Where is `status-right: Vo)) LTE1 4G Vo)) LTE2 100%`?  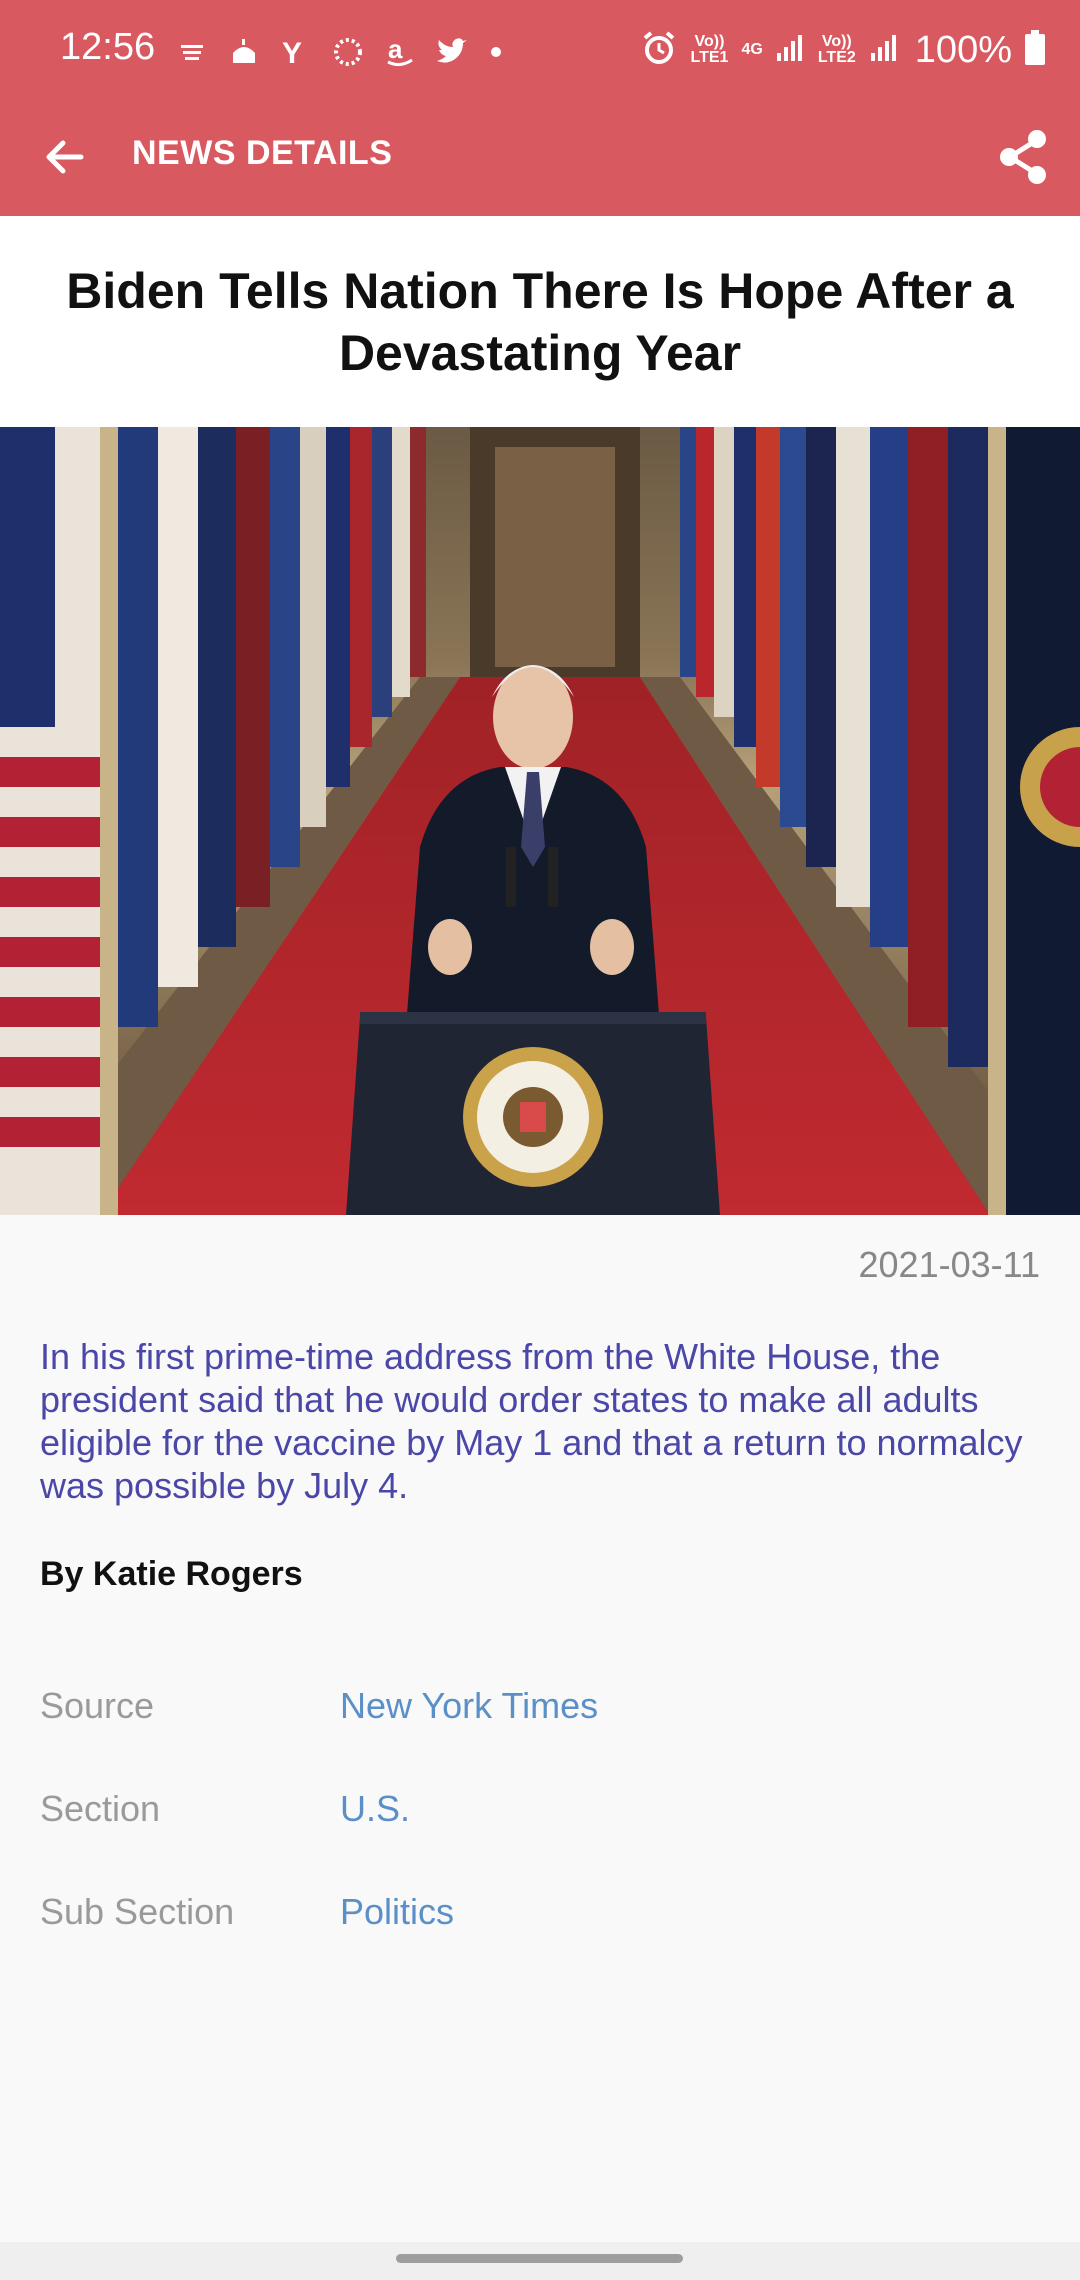
status-right: Vo)) LTE1 4G Vo)) LTE2 100% is located at coordinates (843, 50).